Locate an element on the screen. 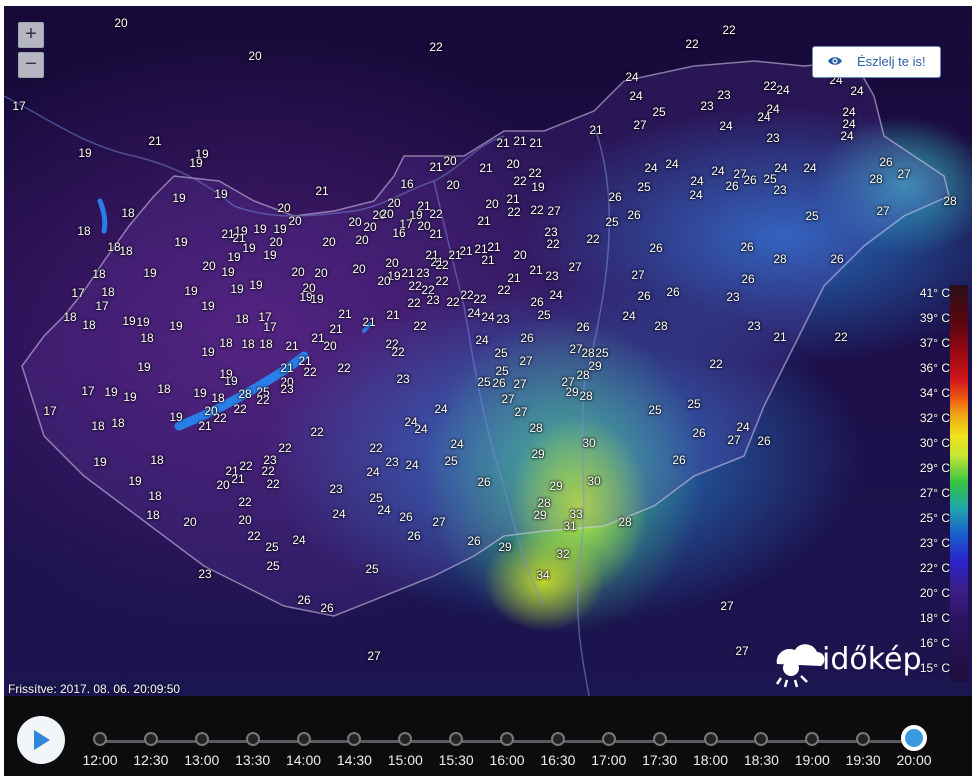  timeline-label: 15:30 is located at coordinates (456, 760).